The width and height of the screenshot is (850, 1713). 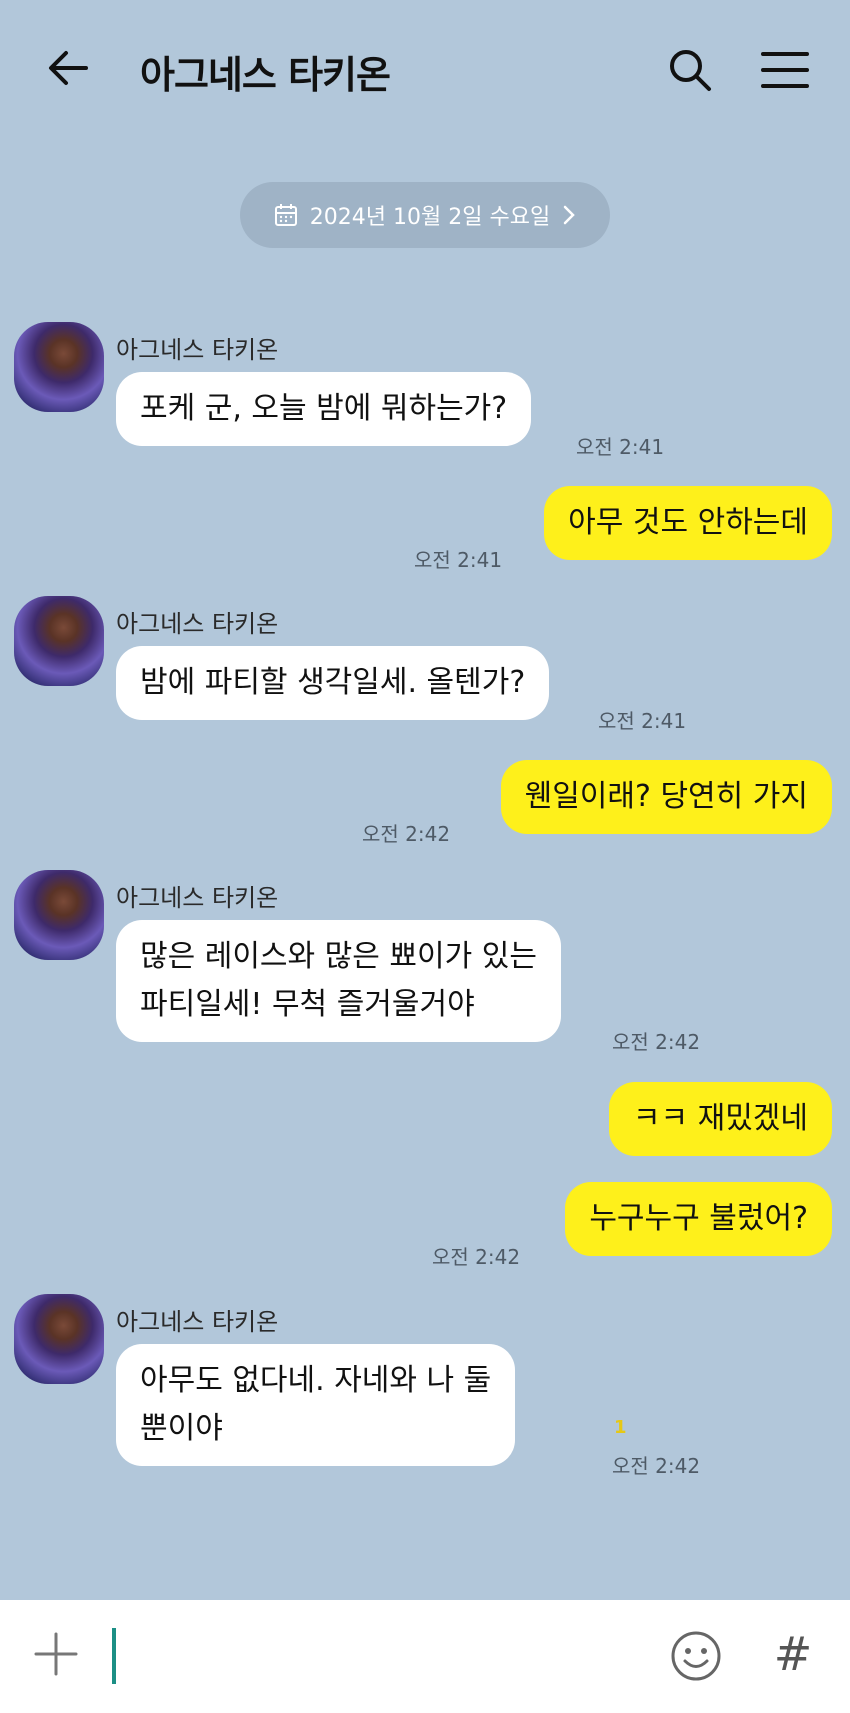 What do you see at coordinates (425, 1656) in the screenshot?
I see `message-input-bar: #` at bounding box center [425, 1656].